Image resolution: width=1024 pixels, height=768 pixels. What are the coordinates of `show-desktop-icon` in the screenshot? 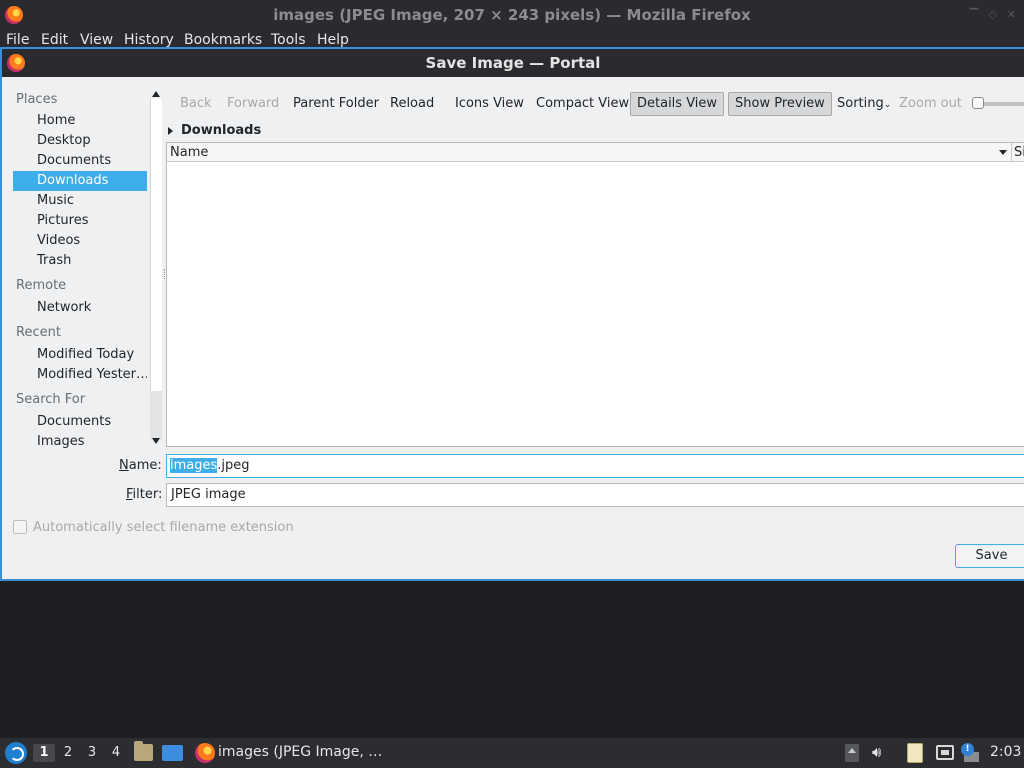 It's located at (172, 753).